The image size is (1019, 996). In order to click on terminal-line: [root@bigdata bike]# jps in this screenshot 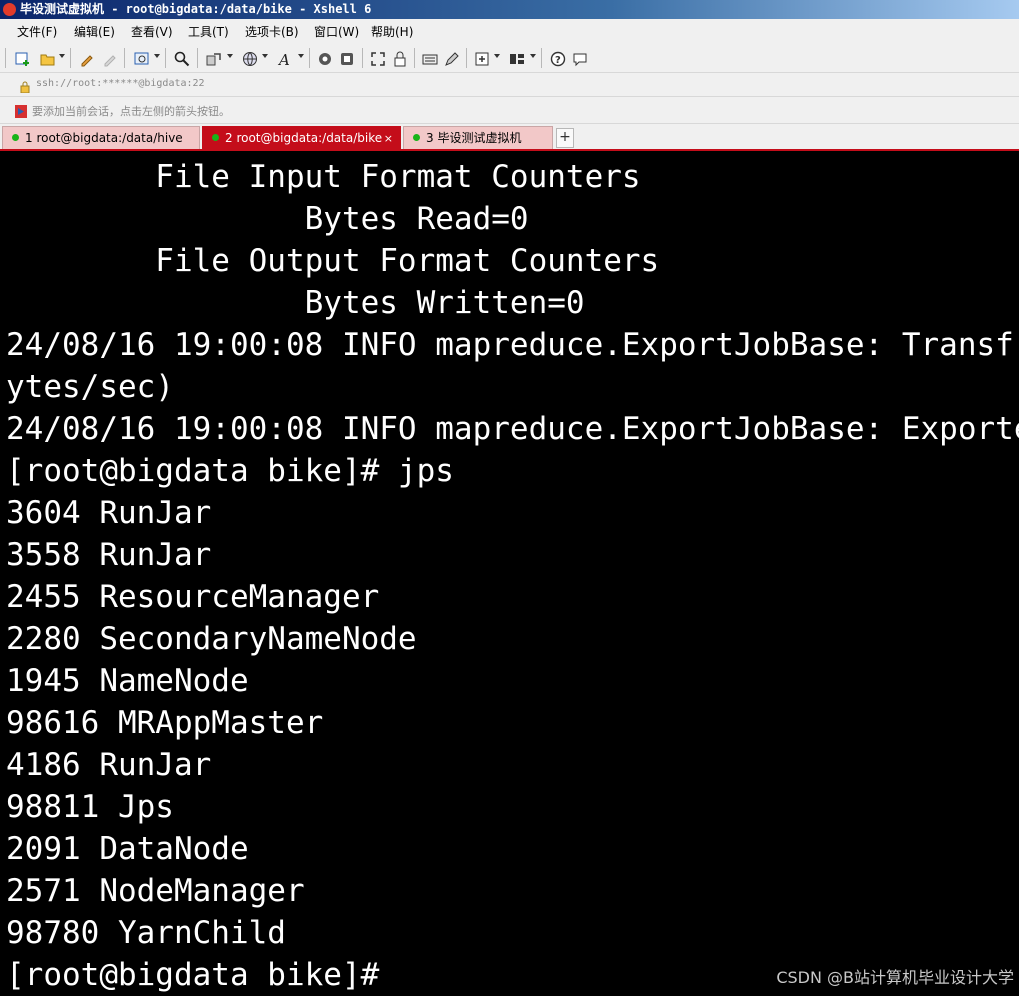, I will do `click(230, 471)`.